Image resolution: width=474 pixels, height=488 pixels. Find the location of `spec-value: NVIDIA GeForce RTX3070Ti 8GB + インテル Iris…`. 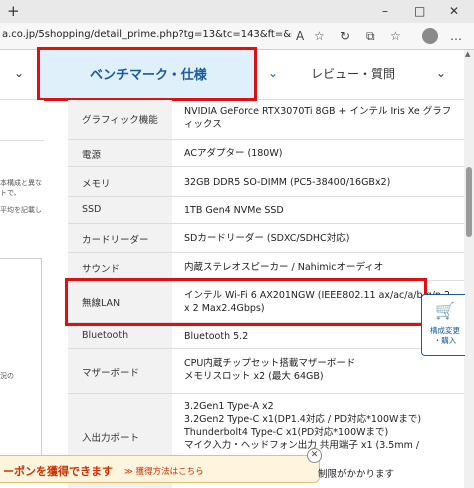

spec-value: NVIDIA GeForce RTX3070Ti 8GB + インテル Iris… is located at coordinates (318, 118).